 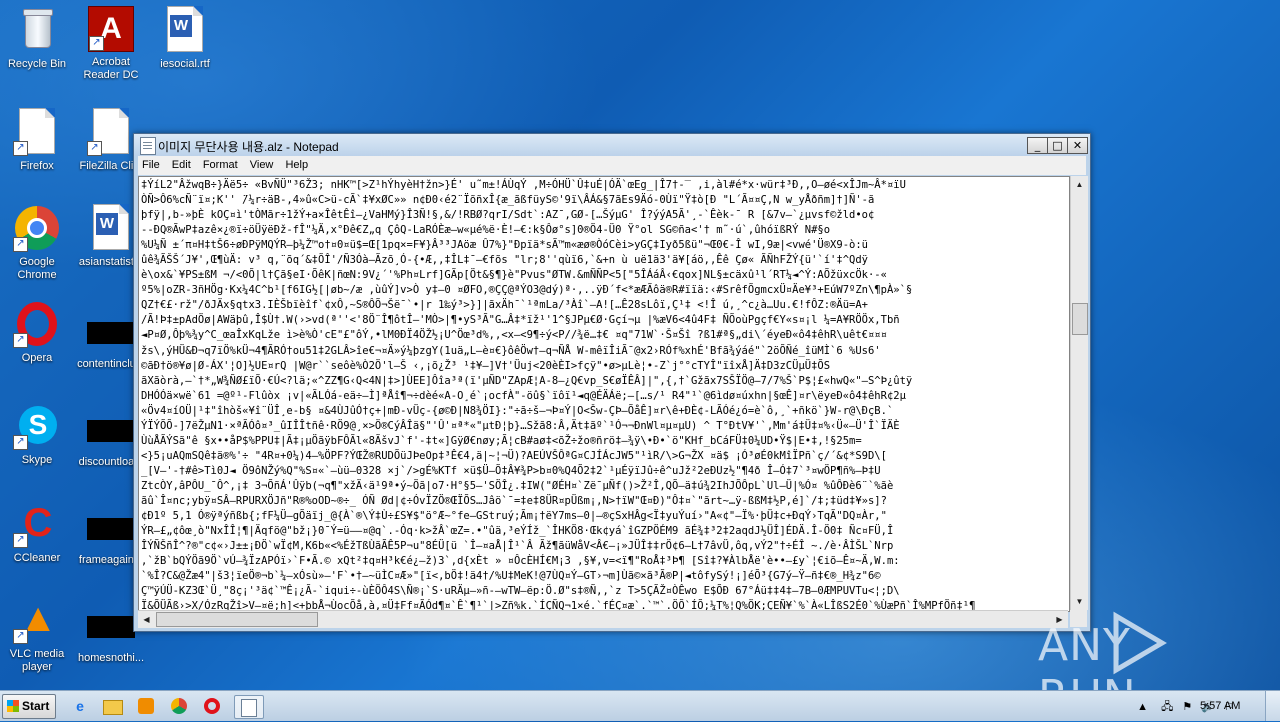 I want to click on vertical-scrollbar: ▲ ▼, so click(x=1079, y=393).